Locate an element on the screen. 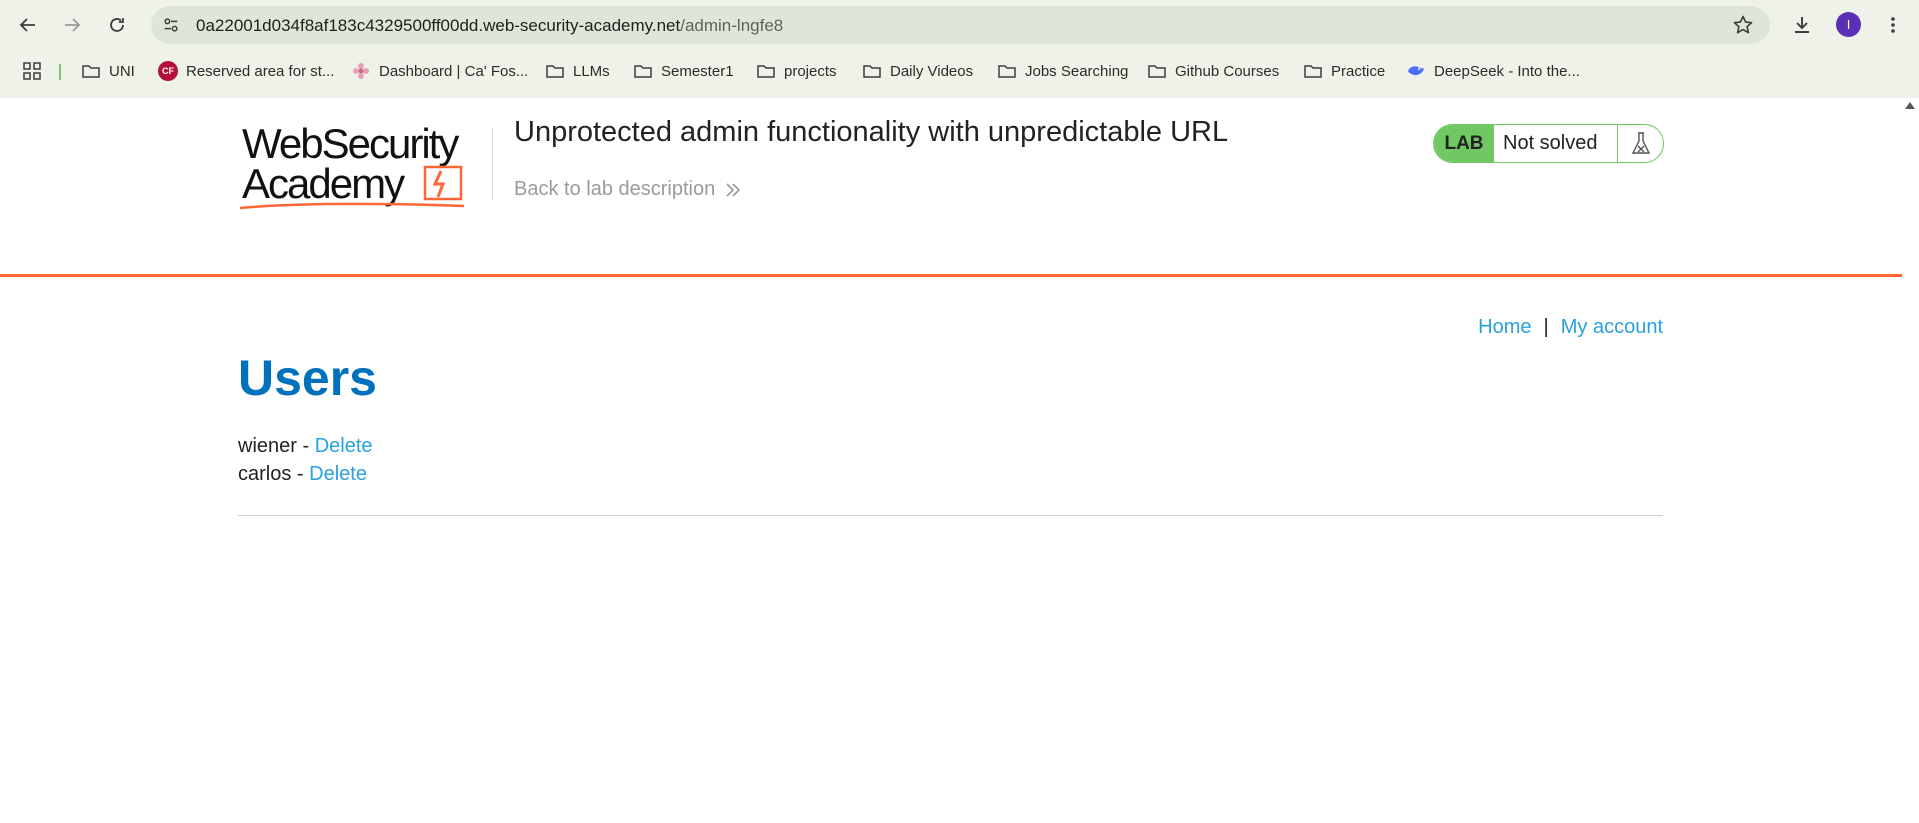  forward-button is located at coordinates (72, 25).